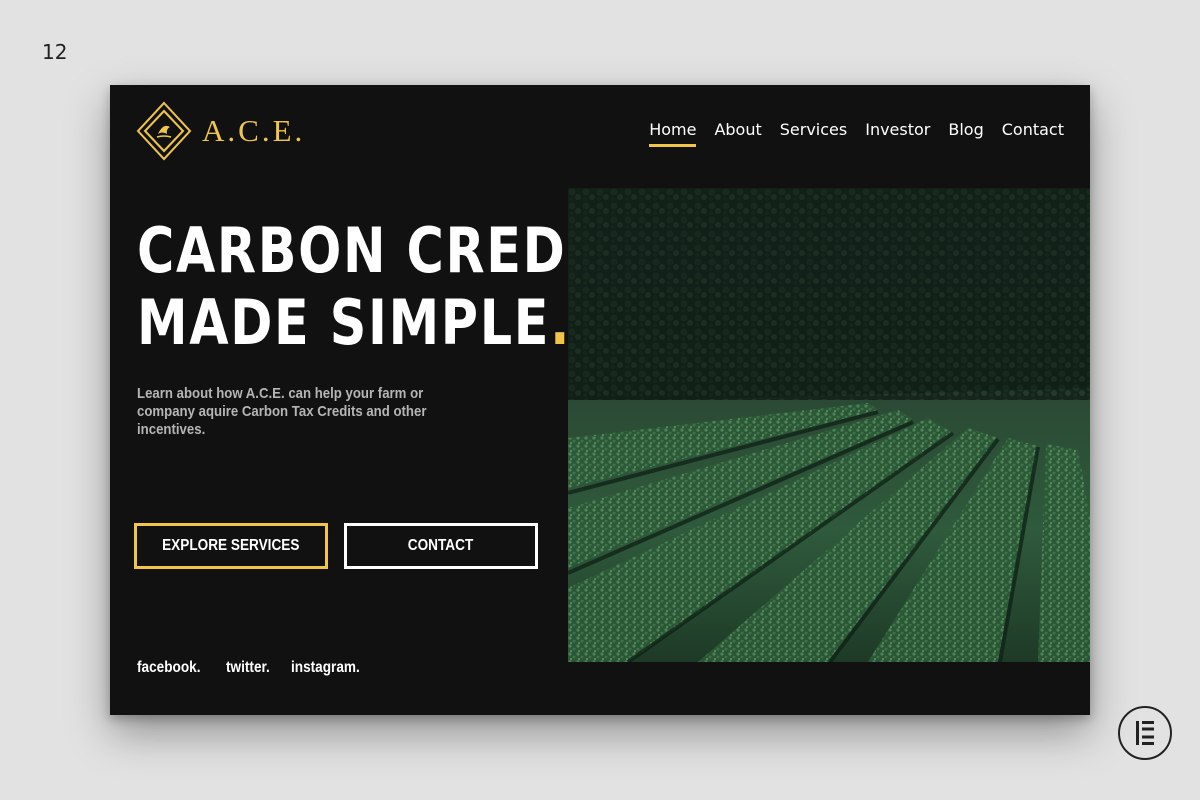 The image size is (1200, 800). I want to click on hero-title-line2: MADE SIMPLE, so click(344, 322).